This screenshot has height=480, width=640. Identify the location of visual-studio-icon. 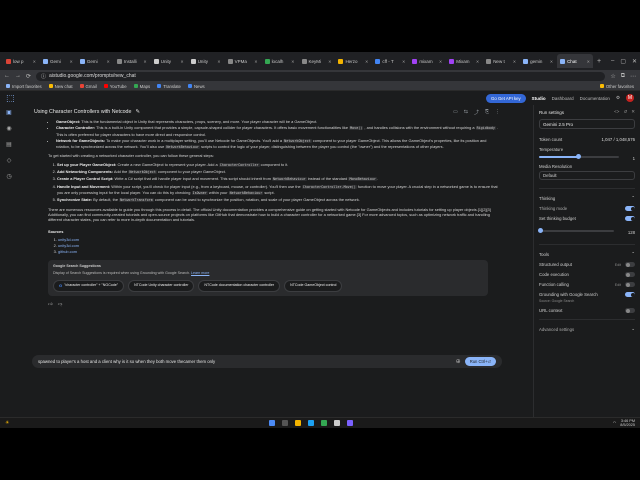
(350, 423).